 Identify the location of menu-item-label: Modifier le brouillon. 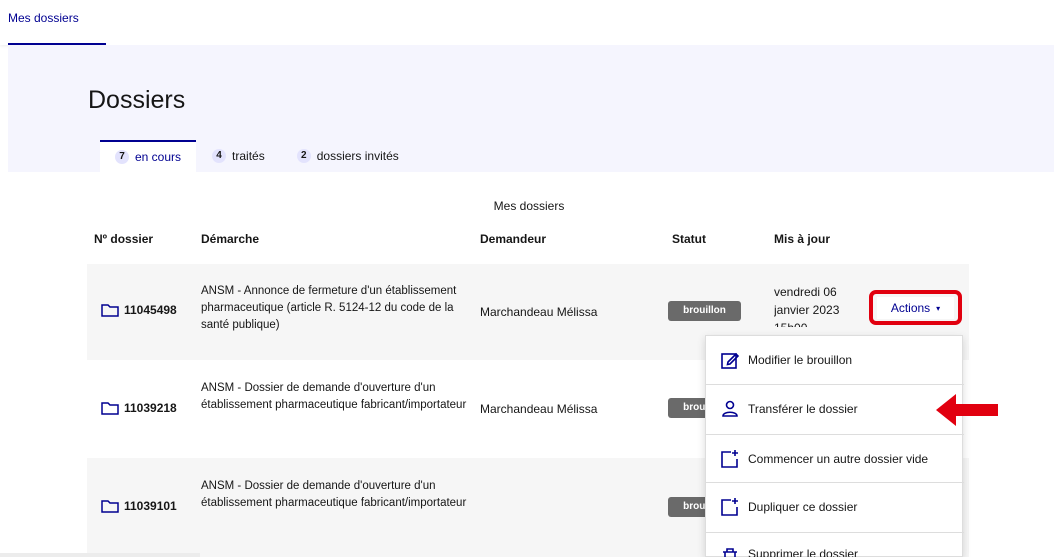
(800, 360).